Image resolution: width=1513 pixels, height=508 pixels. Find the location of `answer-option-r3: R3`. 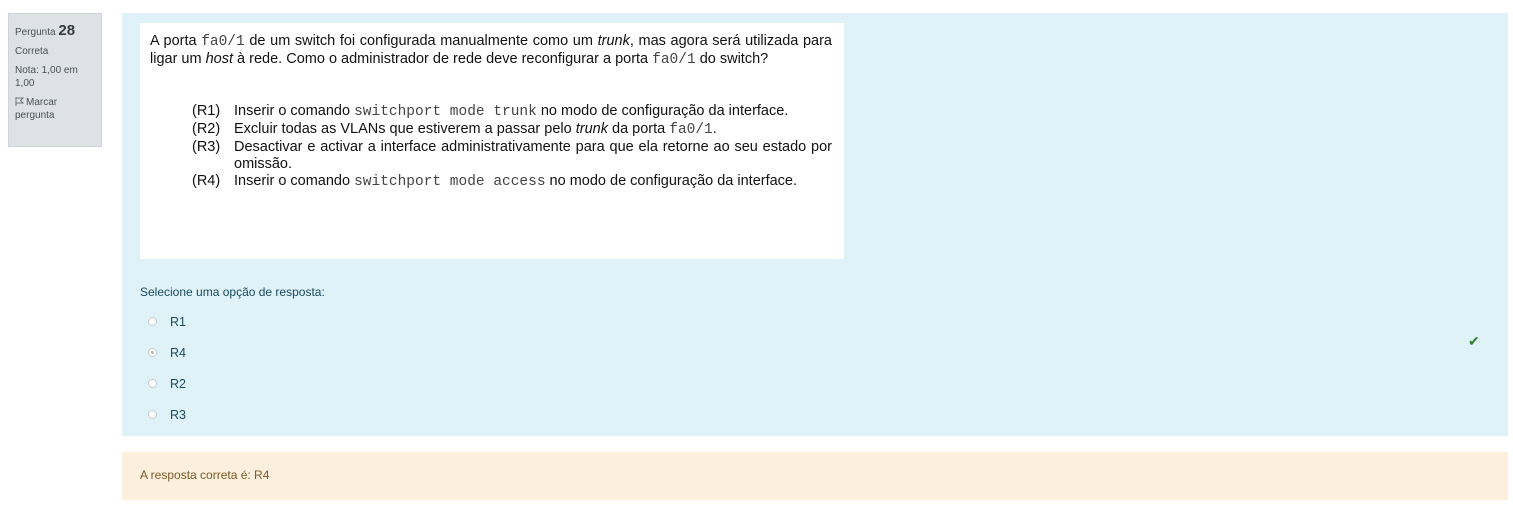

answer-option-r3: R3 is located at coordinates (167, 414).